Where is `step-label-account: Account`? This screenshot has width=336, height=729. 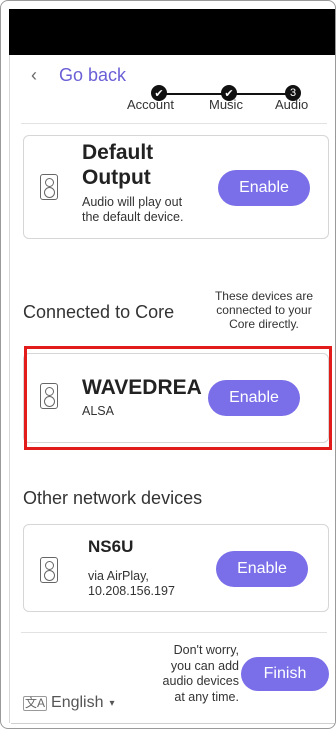
step-label-account: Account is located at coordinates (150, 104).